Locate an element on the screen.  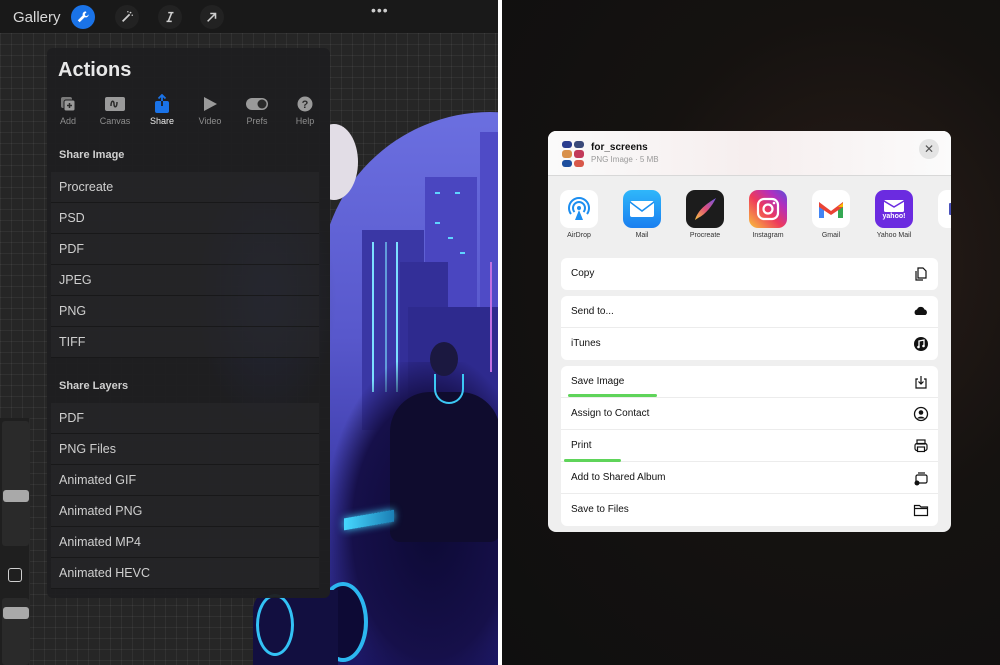
procreate-icon is located at coordinates (705, 209).